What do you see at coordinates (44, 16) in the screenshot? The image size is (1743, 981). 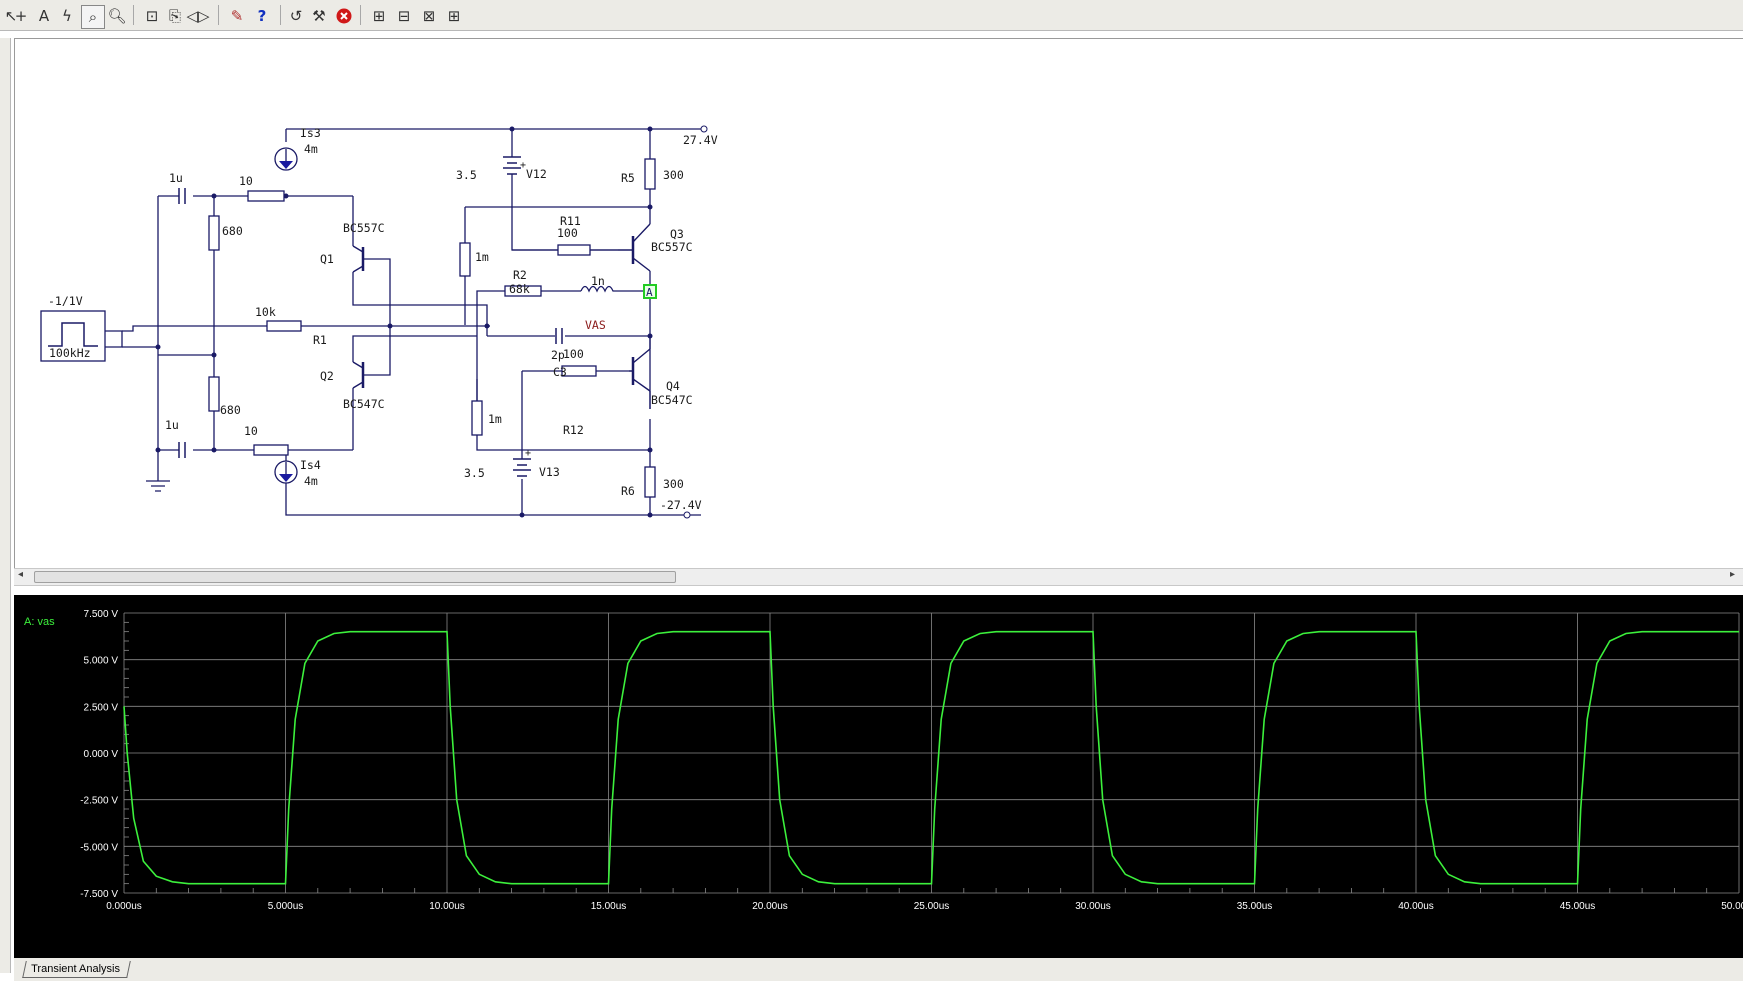 I see `text-tool-icon: A` at bounding box center [44, 16].